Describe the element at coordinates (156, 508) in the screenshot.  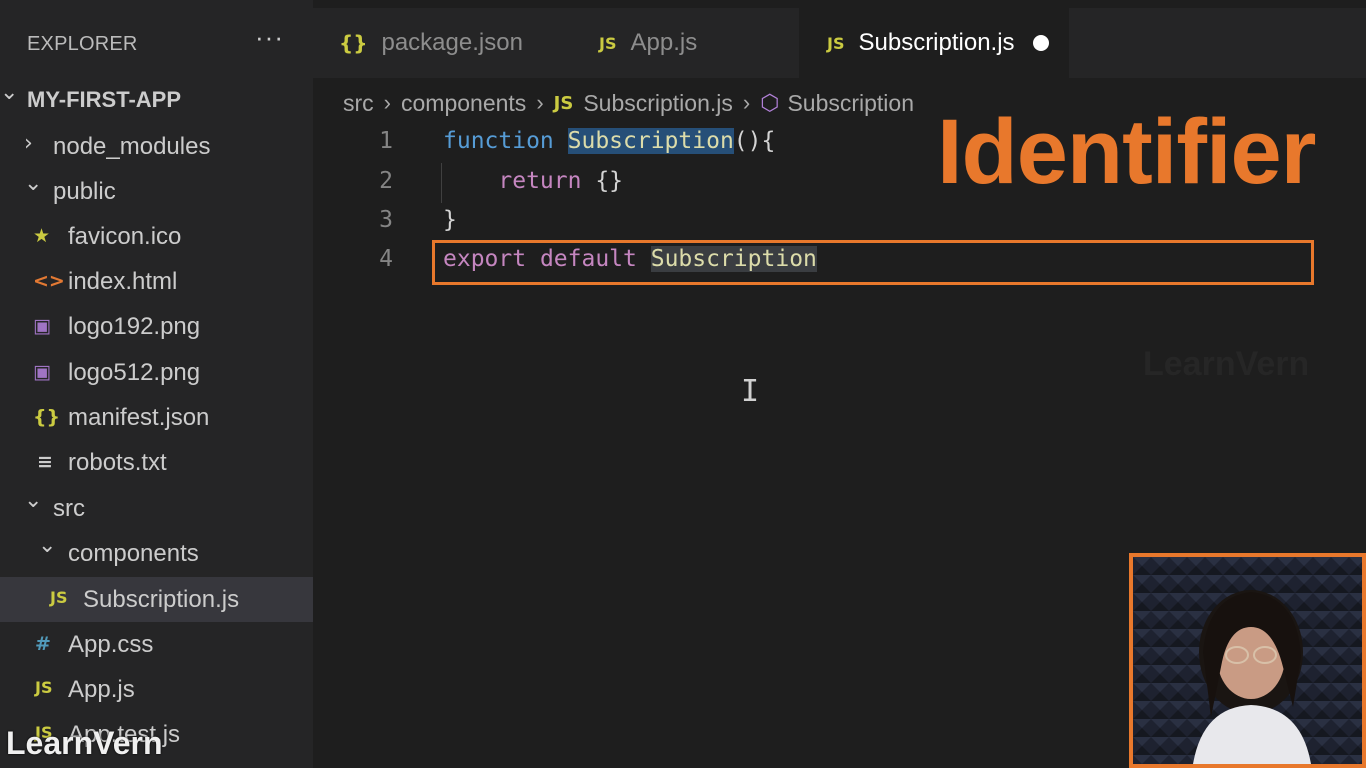
I see `tree-folder: ⌄ src` at that location.